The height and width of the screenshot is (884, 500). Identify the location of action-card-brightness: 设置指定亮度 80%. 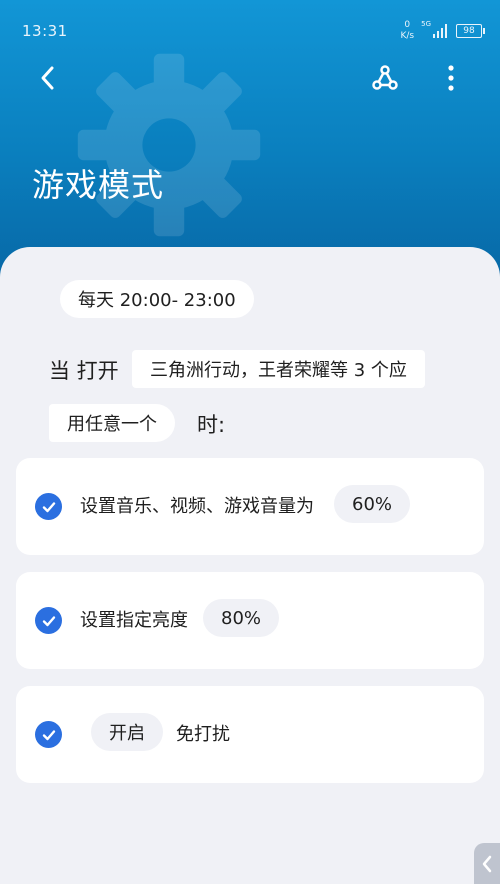
(250, 620).